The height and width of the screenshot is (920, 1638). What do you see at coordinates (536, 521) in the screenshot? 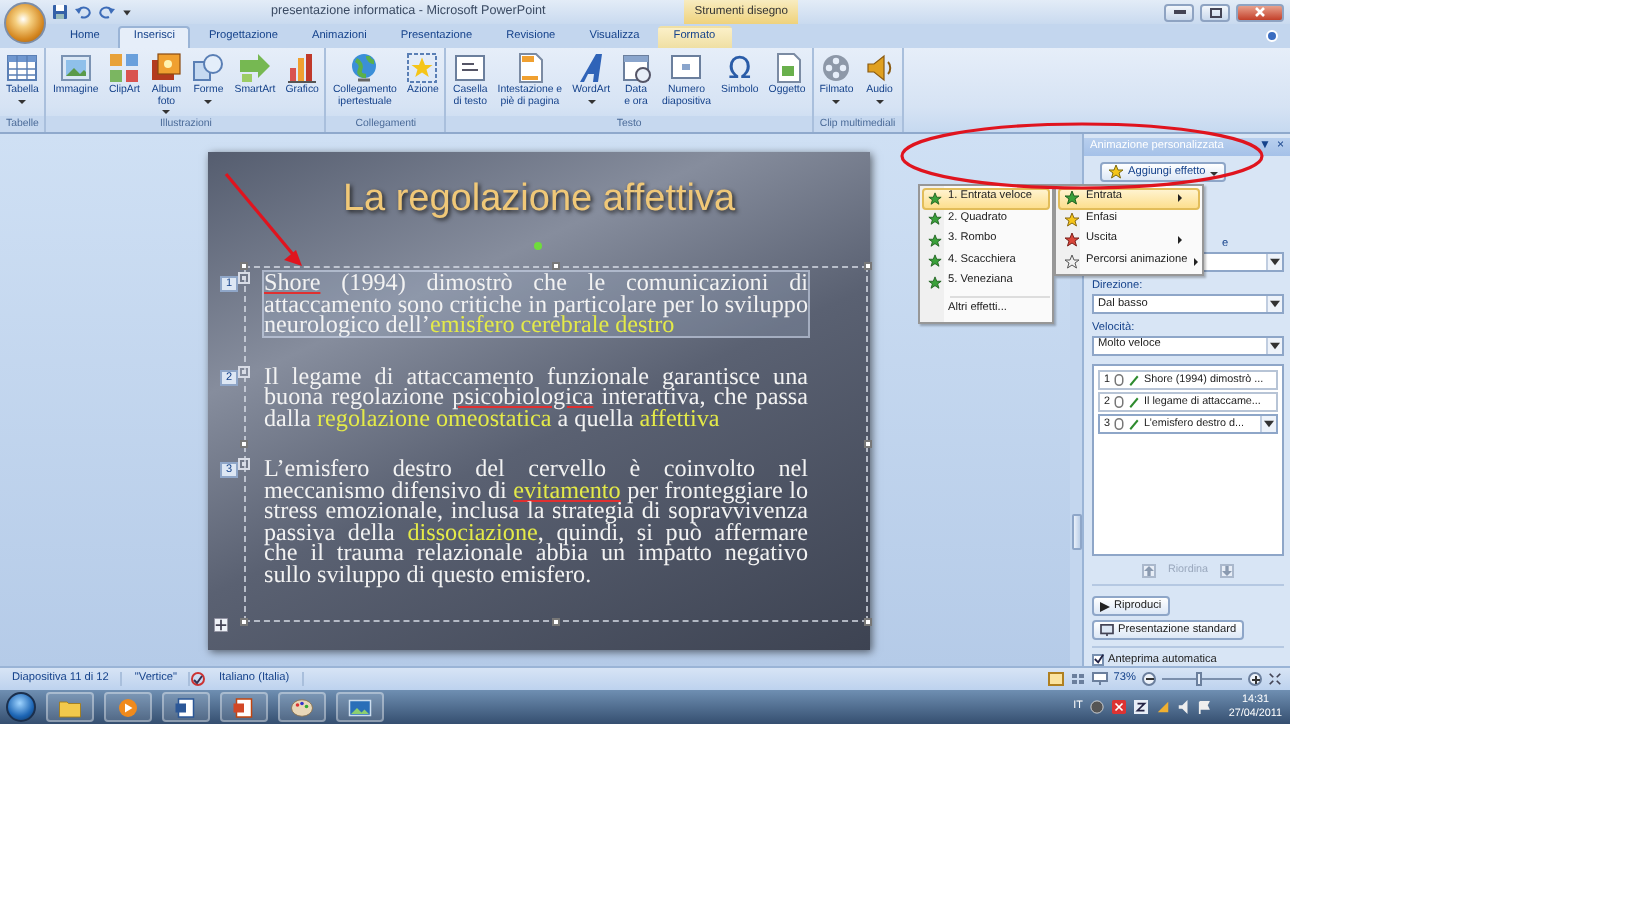
I see `slide-paragraph: L’emisfero destro del cervello è coinvolto nel meccanismo difensivo di evitamento per fronteggiare lo stress emozionale, inclusa la strategia di sopravvivenza passiva della dissociazione, quindi, si può affermare che il trauma relazionale abbia un impatto negativo sullo sviluppo di questo emisfero.` at bounding box center [536, 521].